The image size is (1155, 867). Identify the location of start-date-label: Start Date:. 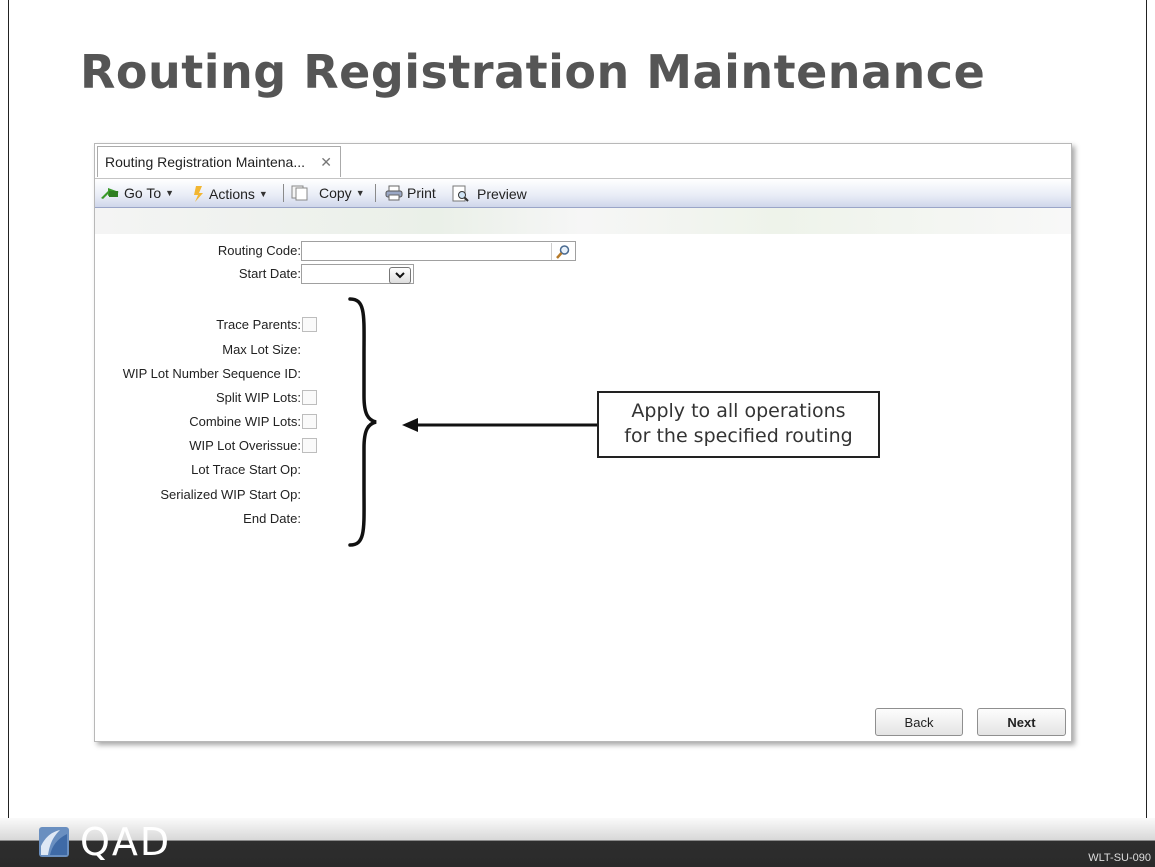
(269, 273).